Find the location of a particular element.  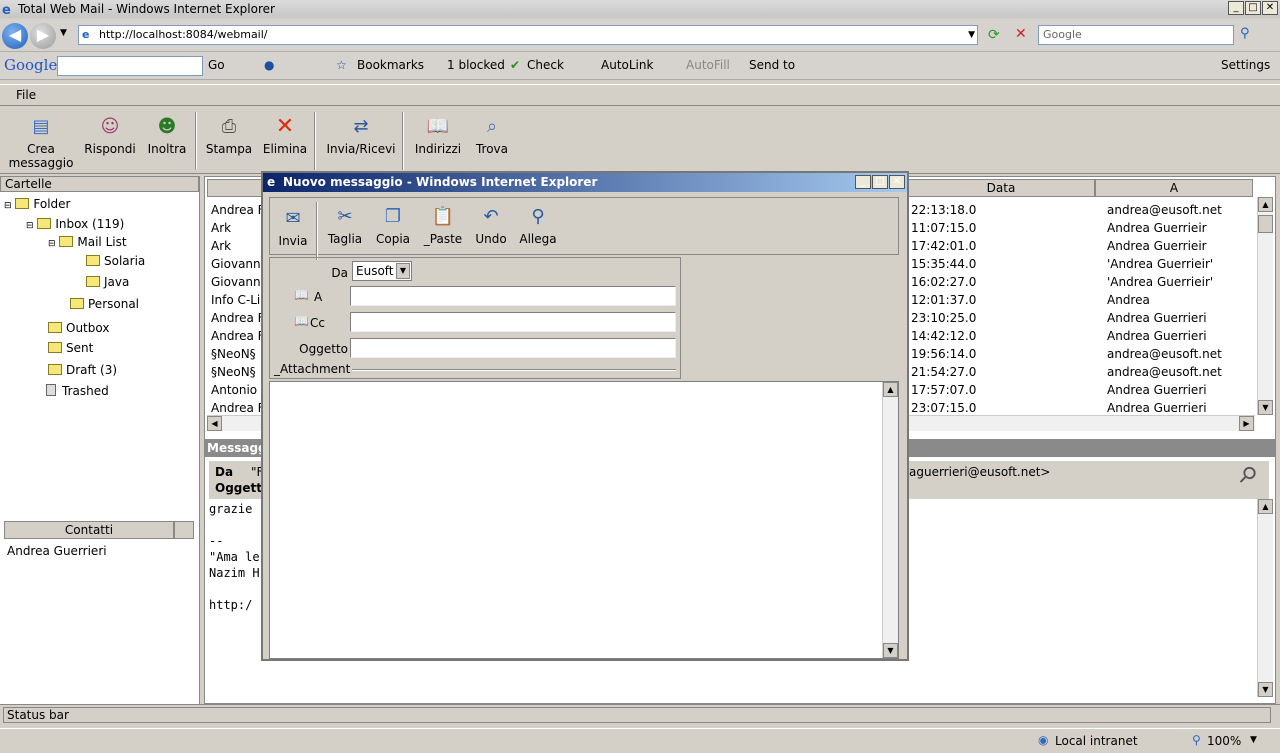

close-button: ✕ is located at coordinates (1270, 8).